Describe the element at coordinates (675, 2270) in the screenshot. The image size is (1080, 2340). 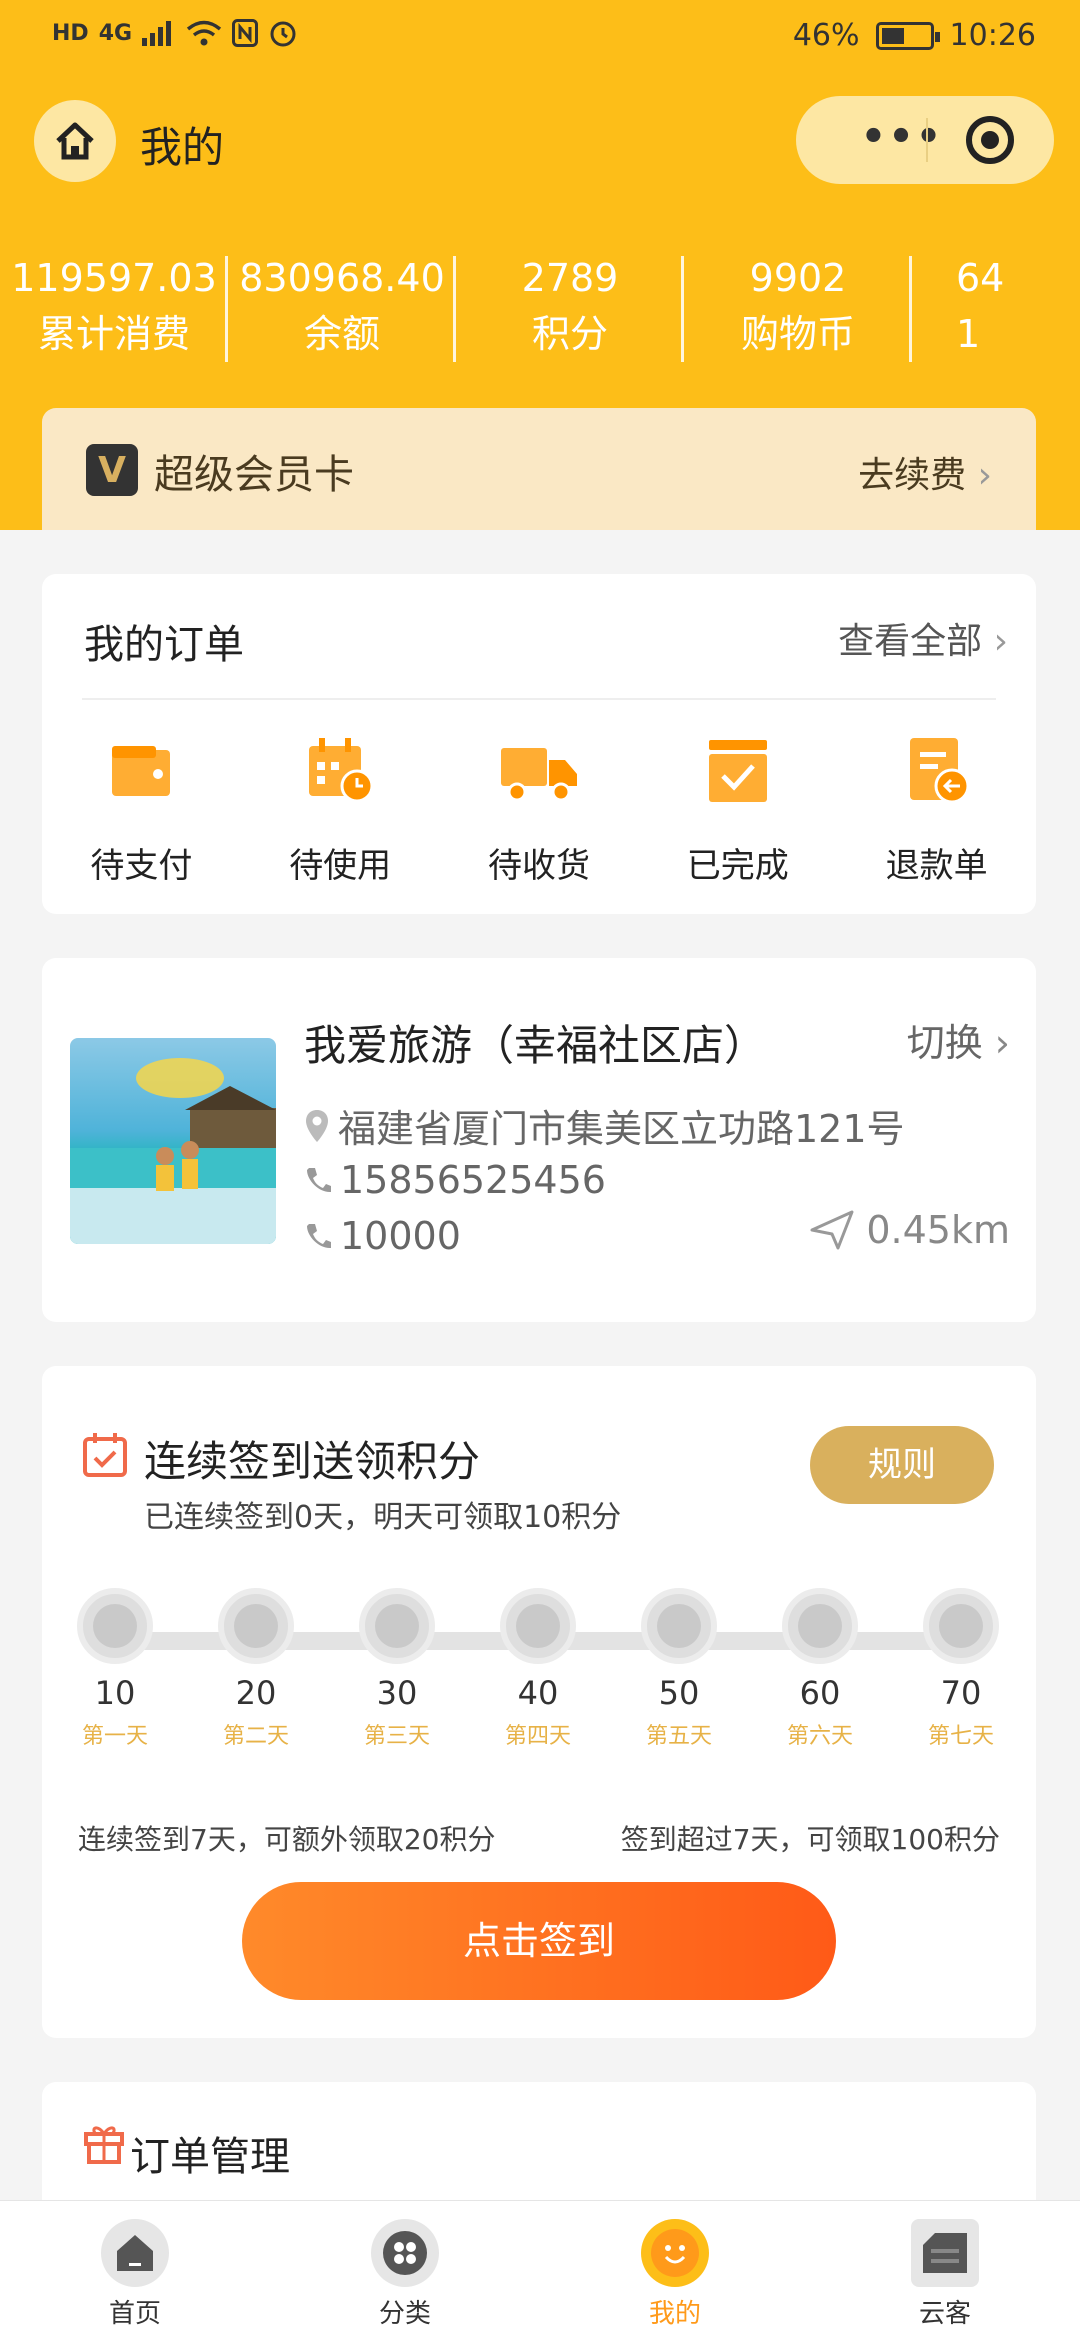
I see `tab-mine: 我的` at that location.